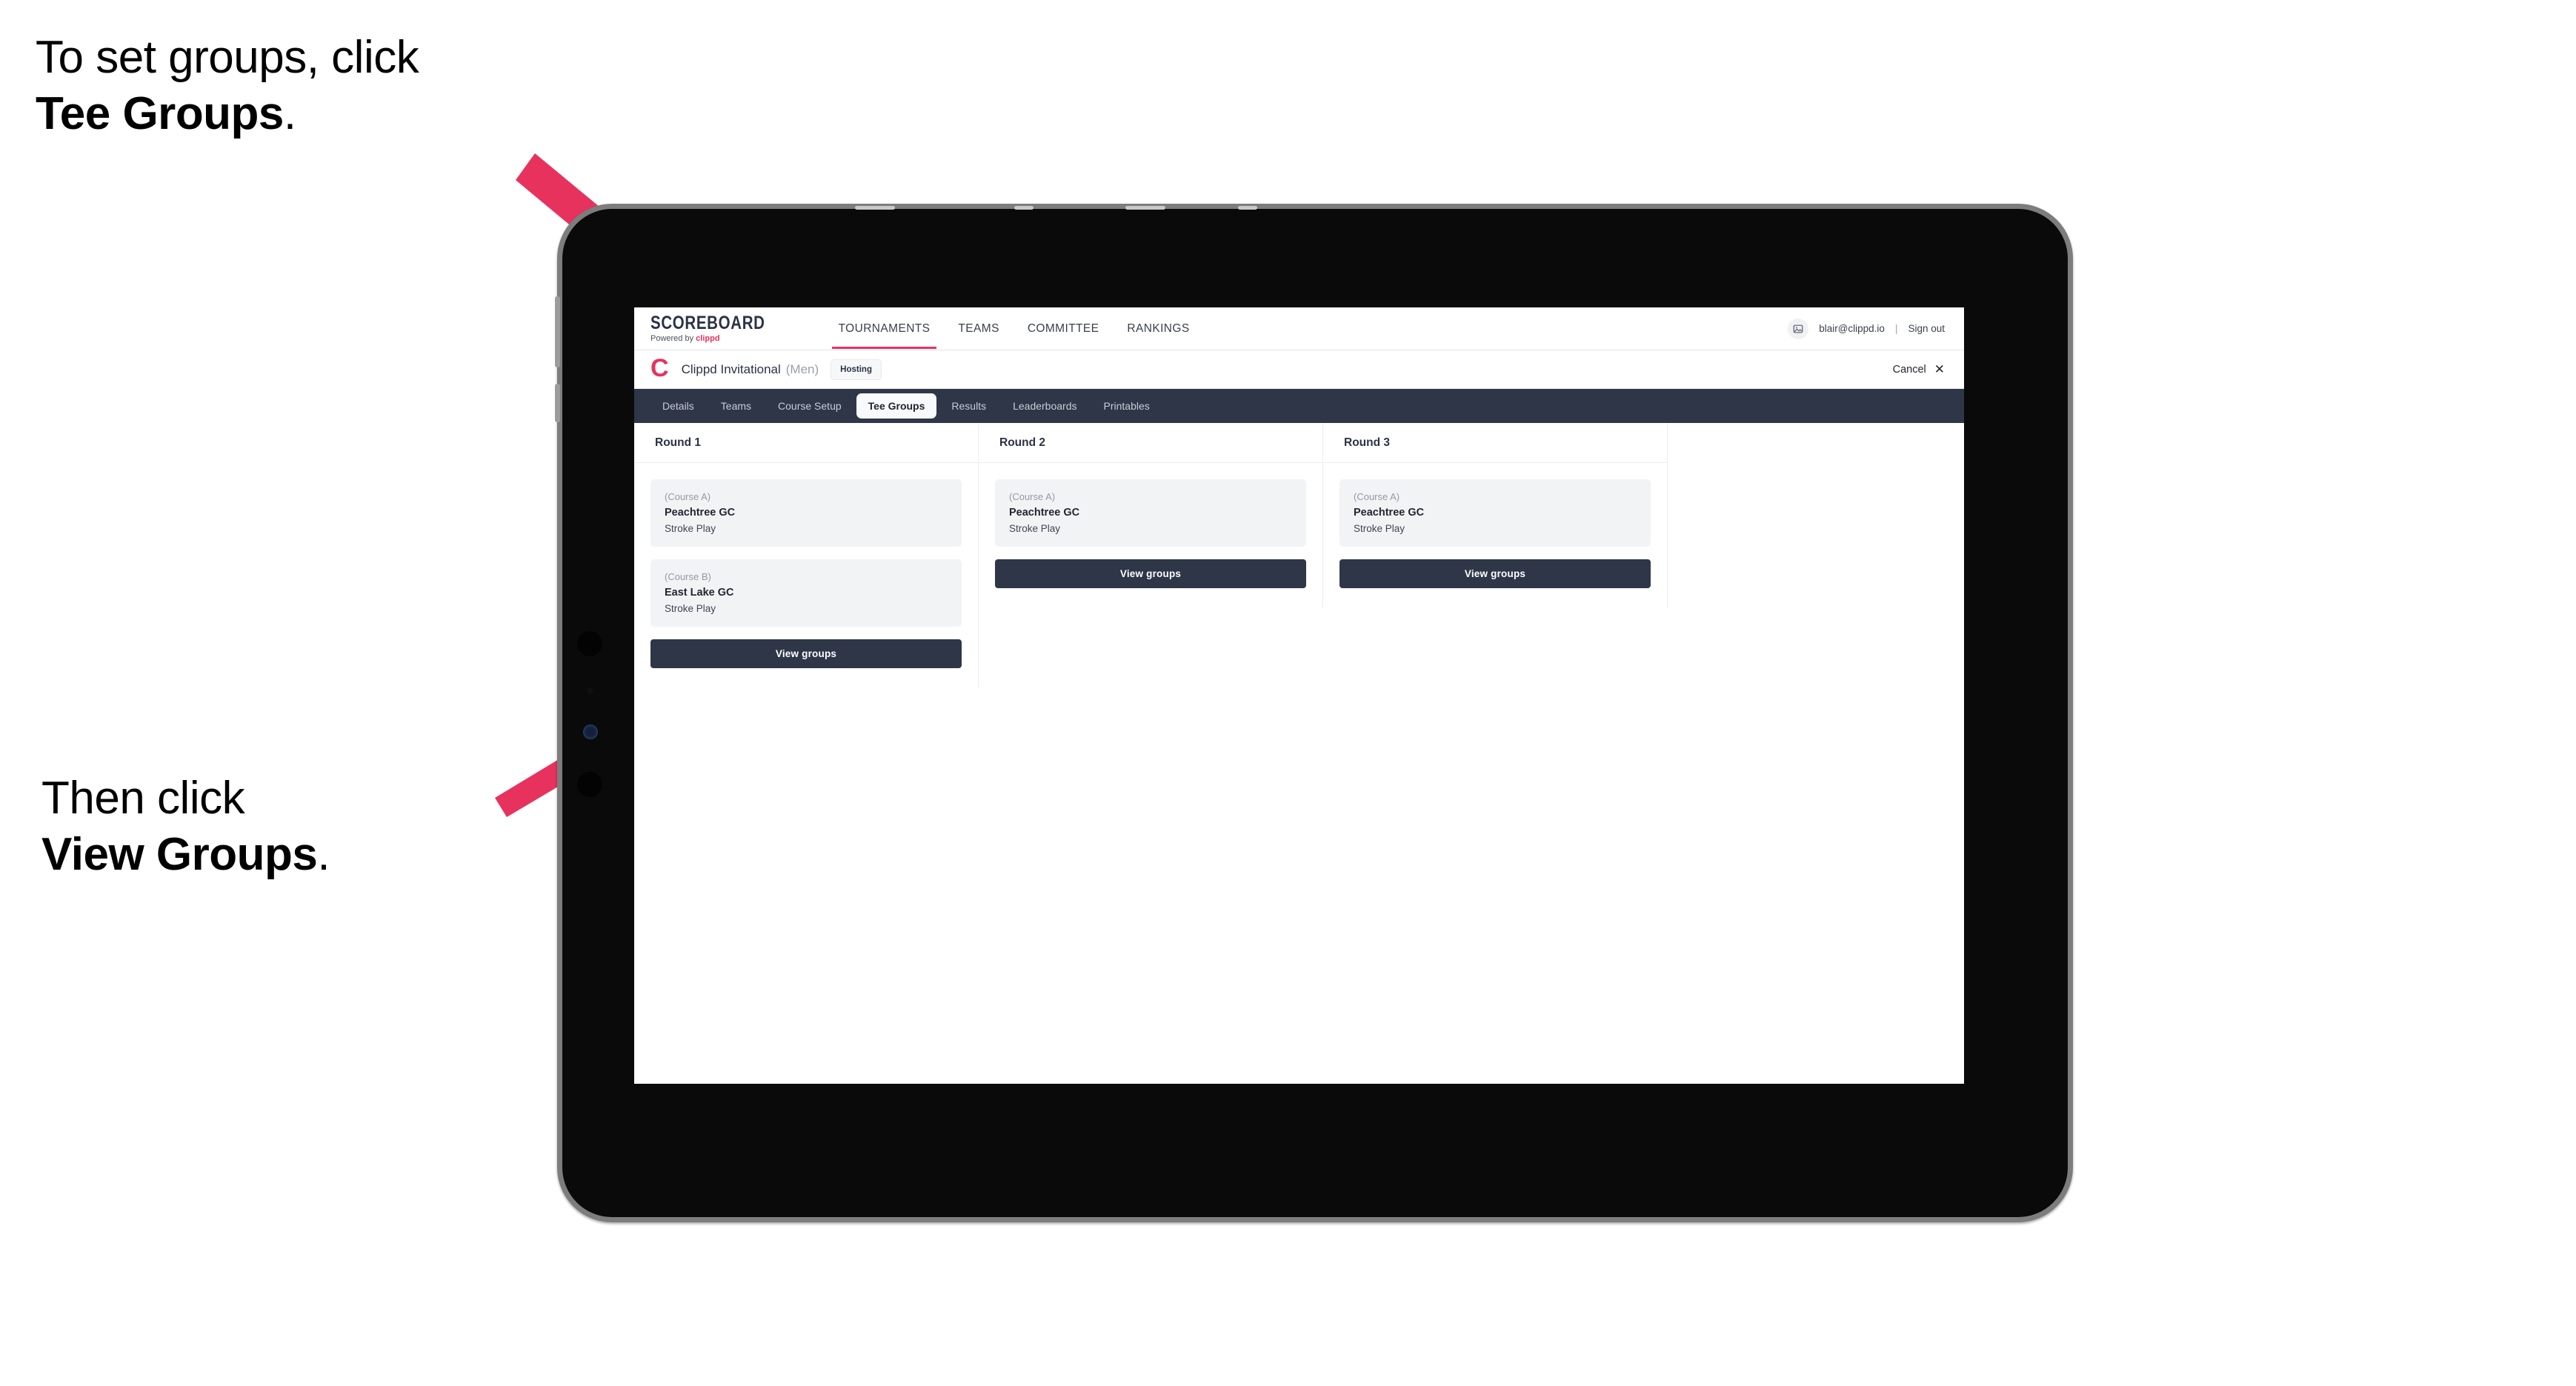  I want to click on course-label: (Course B), so click(688, 576).